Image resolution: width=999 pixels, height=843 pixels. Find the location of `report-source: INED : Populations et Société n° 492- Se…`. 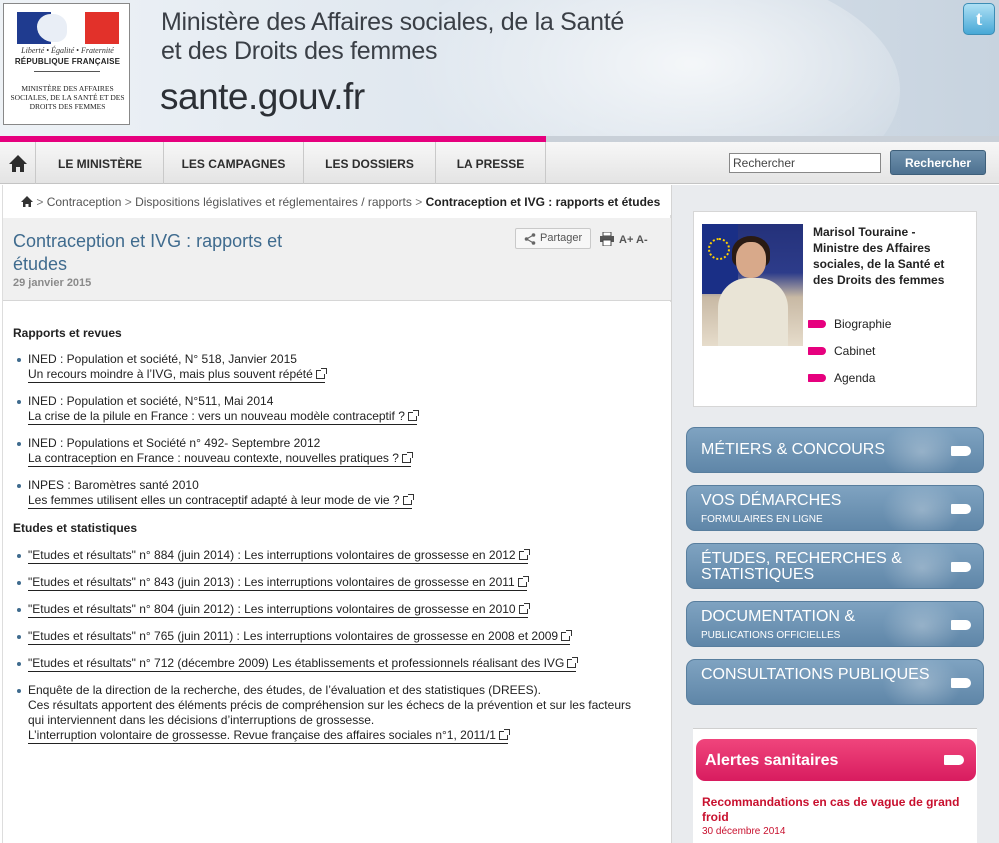

report-source: INED : Populations et Société n° 492- Se… is located at coordinates (174, 443).